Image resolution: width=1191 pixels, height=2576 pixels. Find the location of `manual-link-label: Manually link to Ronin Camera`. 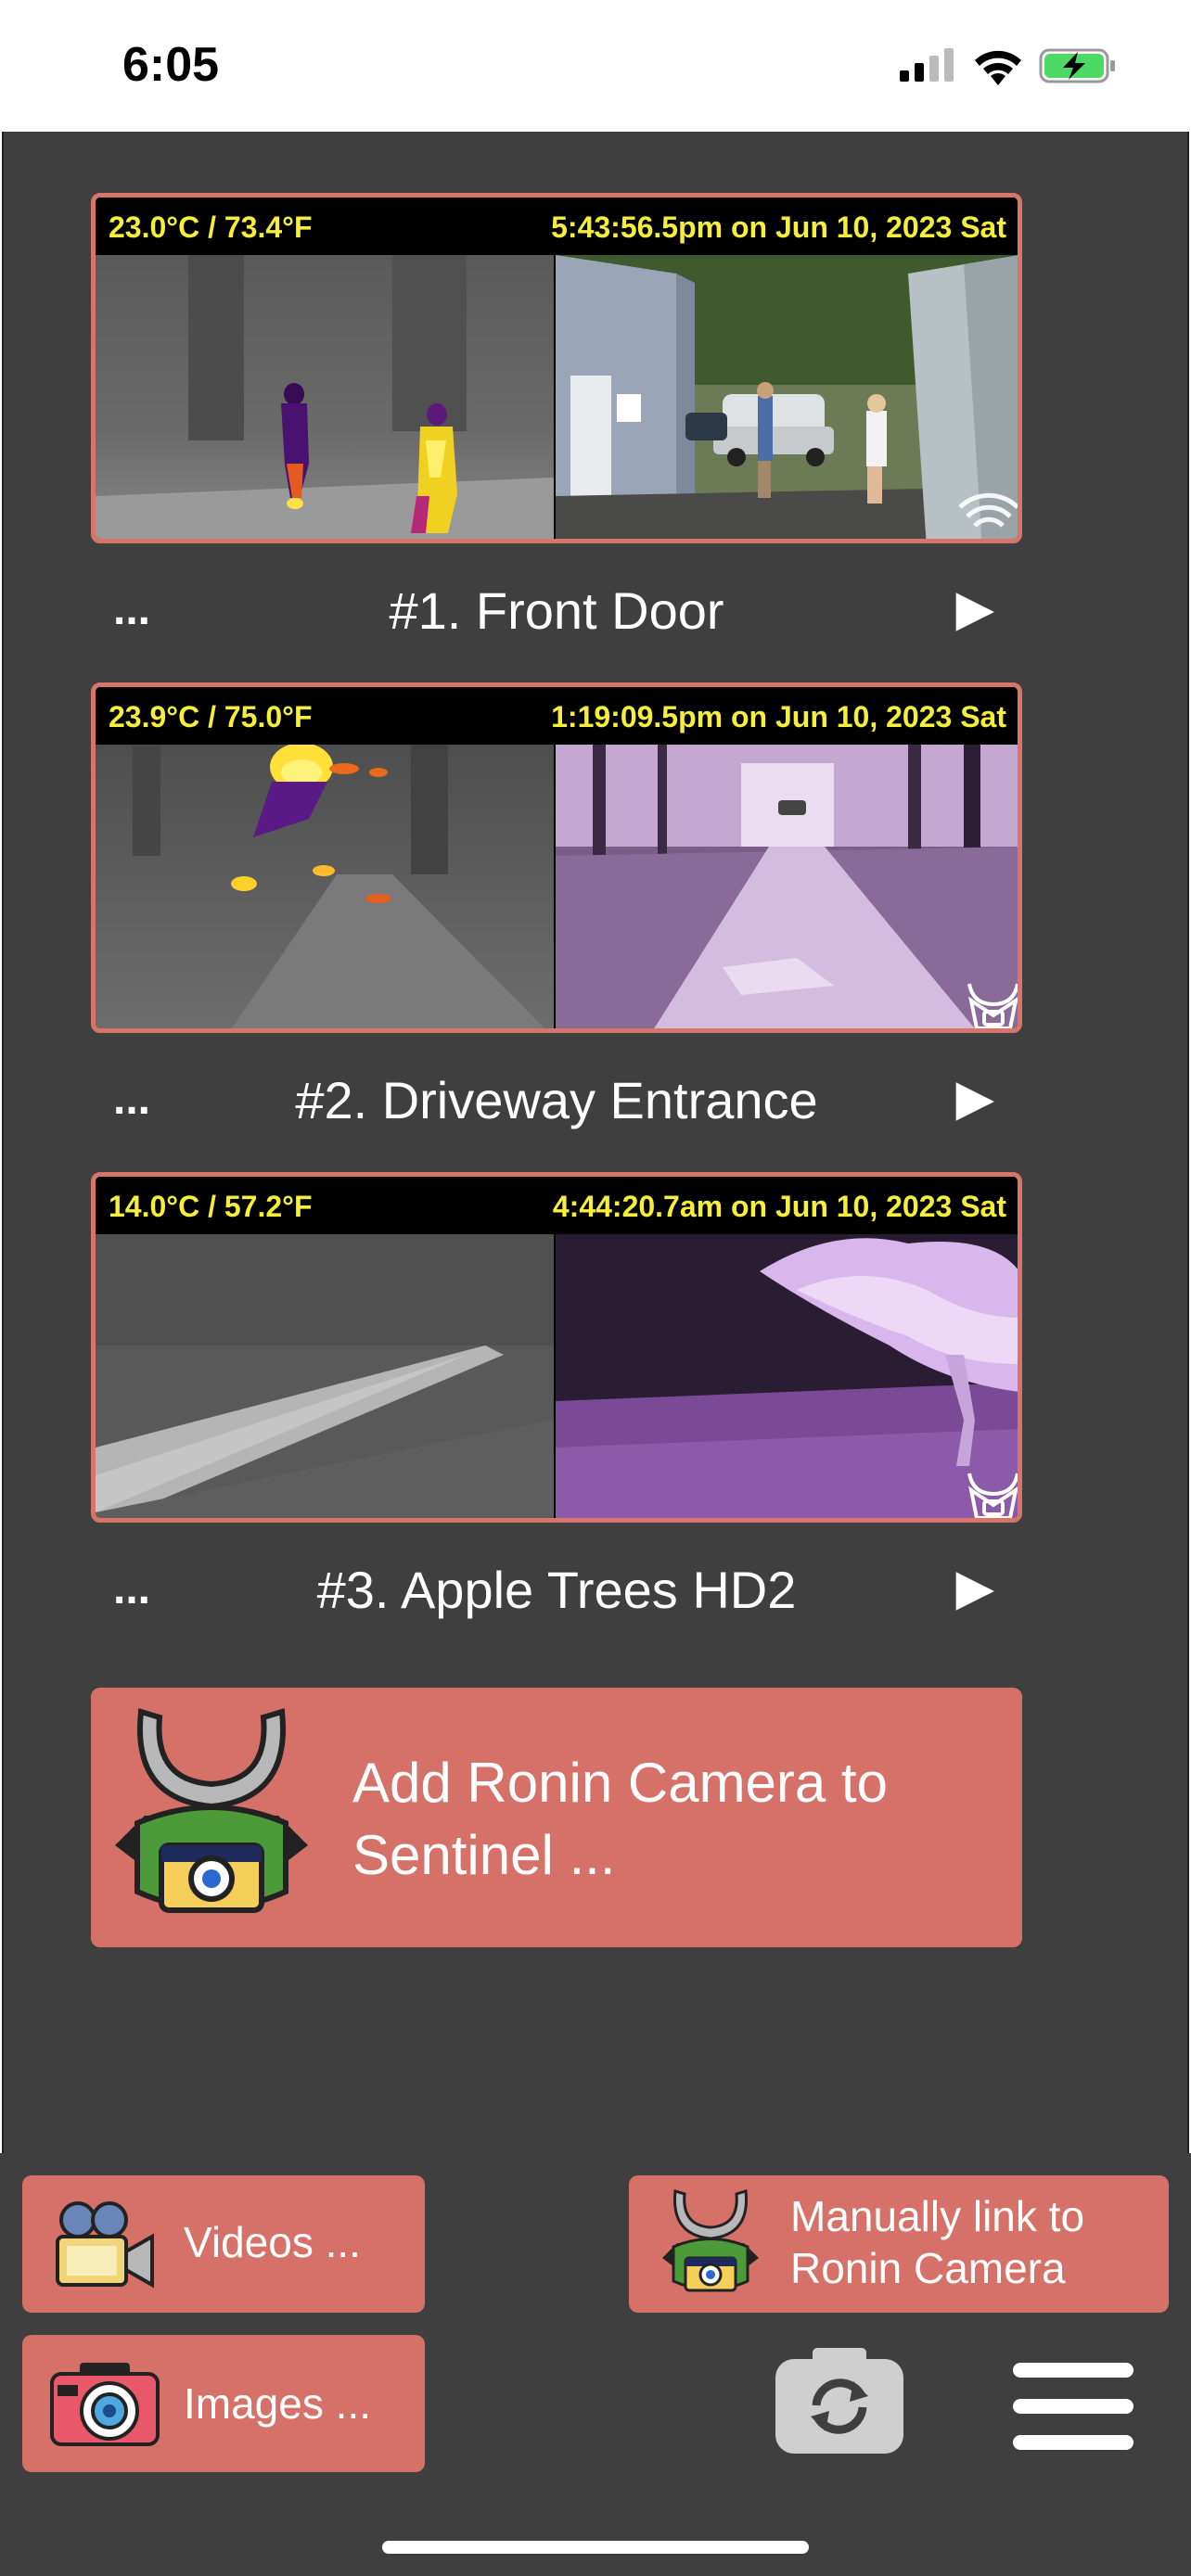

manual-link-label: Manually link to Ronin Camera is located at coordinates (937, 2242).